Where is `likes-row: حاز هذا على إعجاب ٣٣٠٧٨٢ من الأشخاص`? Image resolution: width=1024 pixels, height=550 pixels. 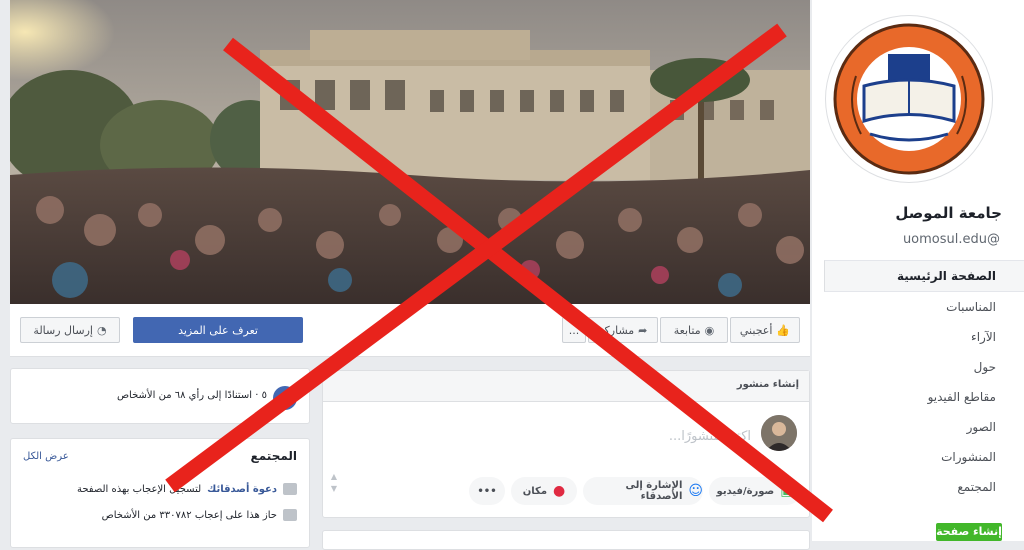 likes-row: حاز هذا على إعجاب ٣٣٠٧٨٢ من الأشخاص is located at coordinates (199, 515).